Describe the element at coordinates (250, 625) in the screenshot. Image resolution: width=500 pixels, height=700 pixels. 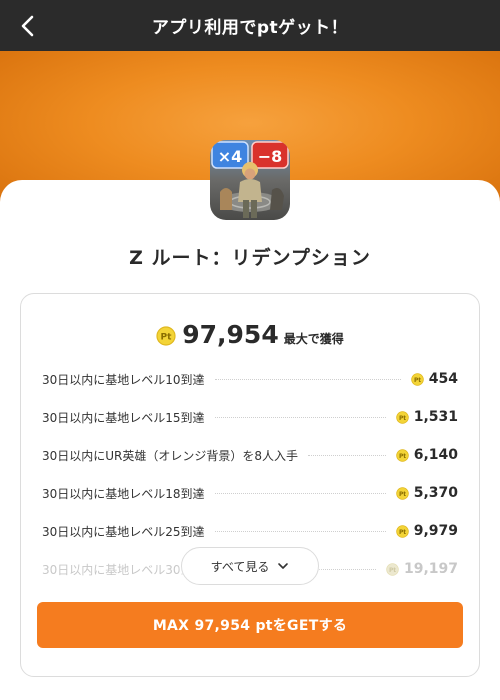
I see `get-points-button: MAX 97,954 ptをGETする` at that location.